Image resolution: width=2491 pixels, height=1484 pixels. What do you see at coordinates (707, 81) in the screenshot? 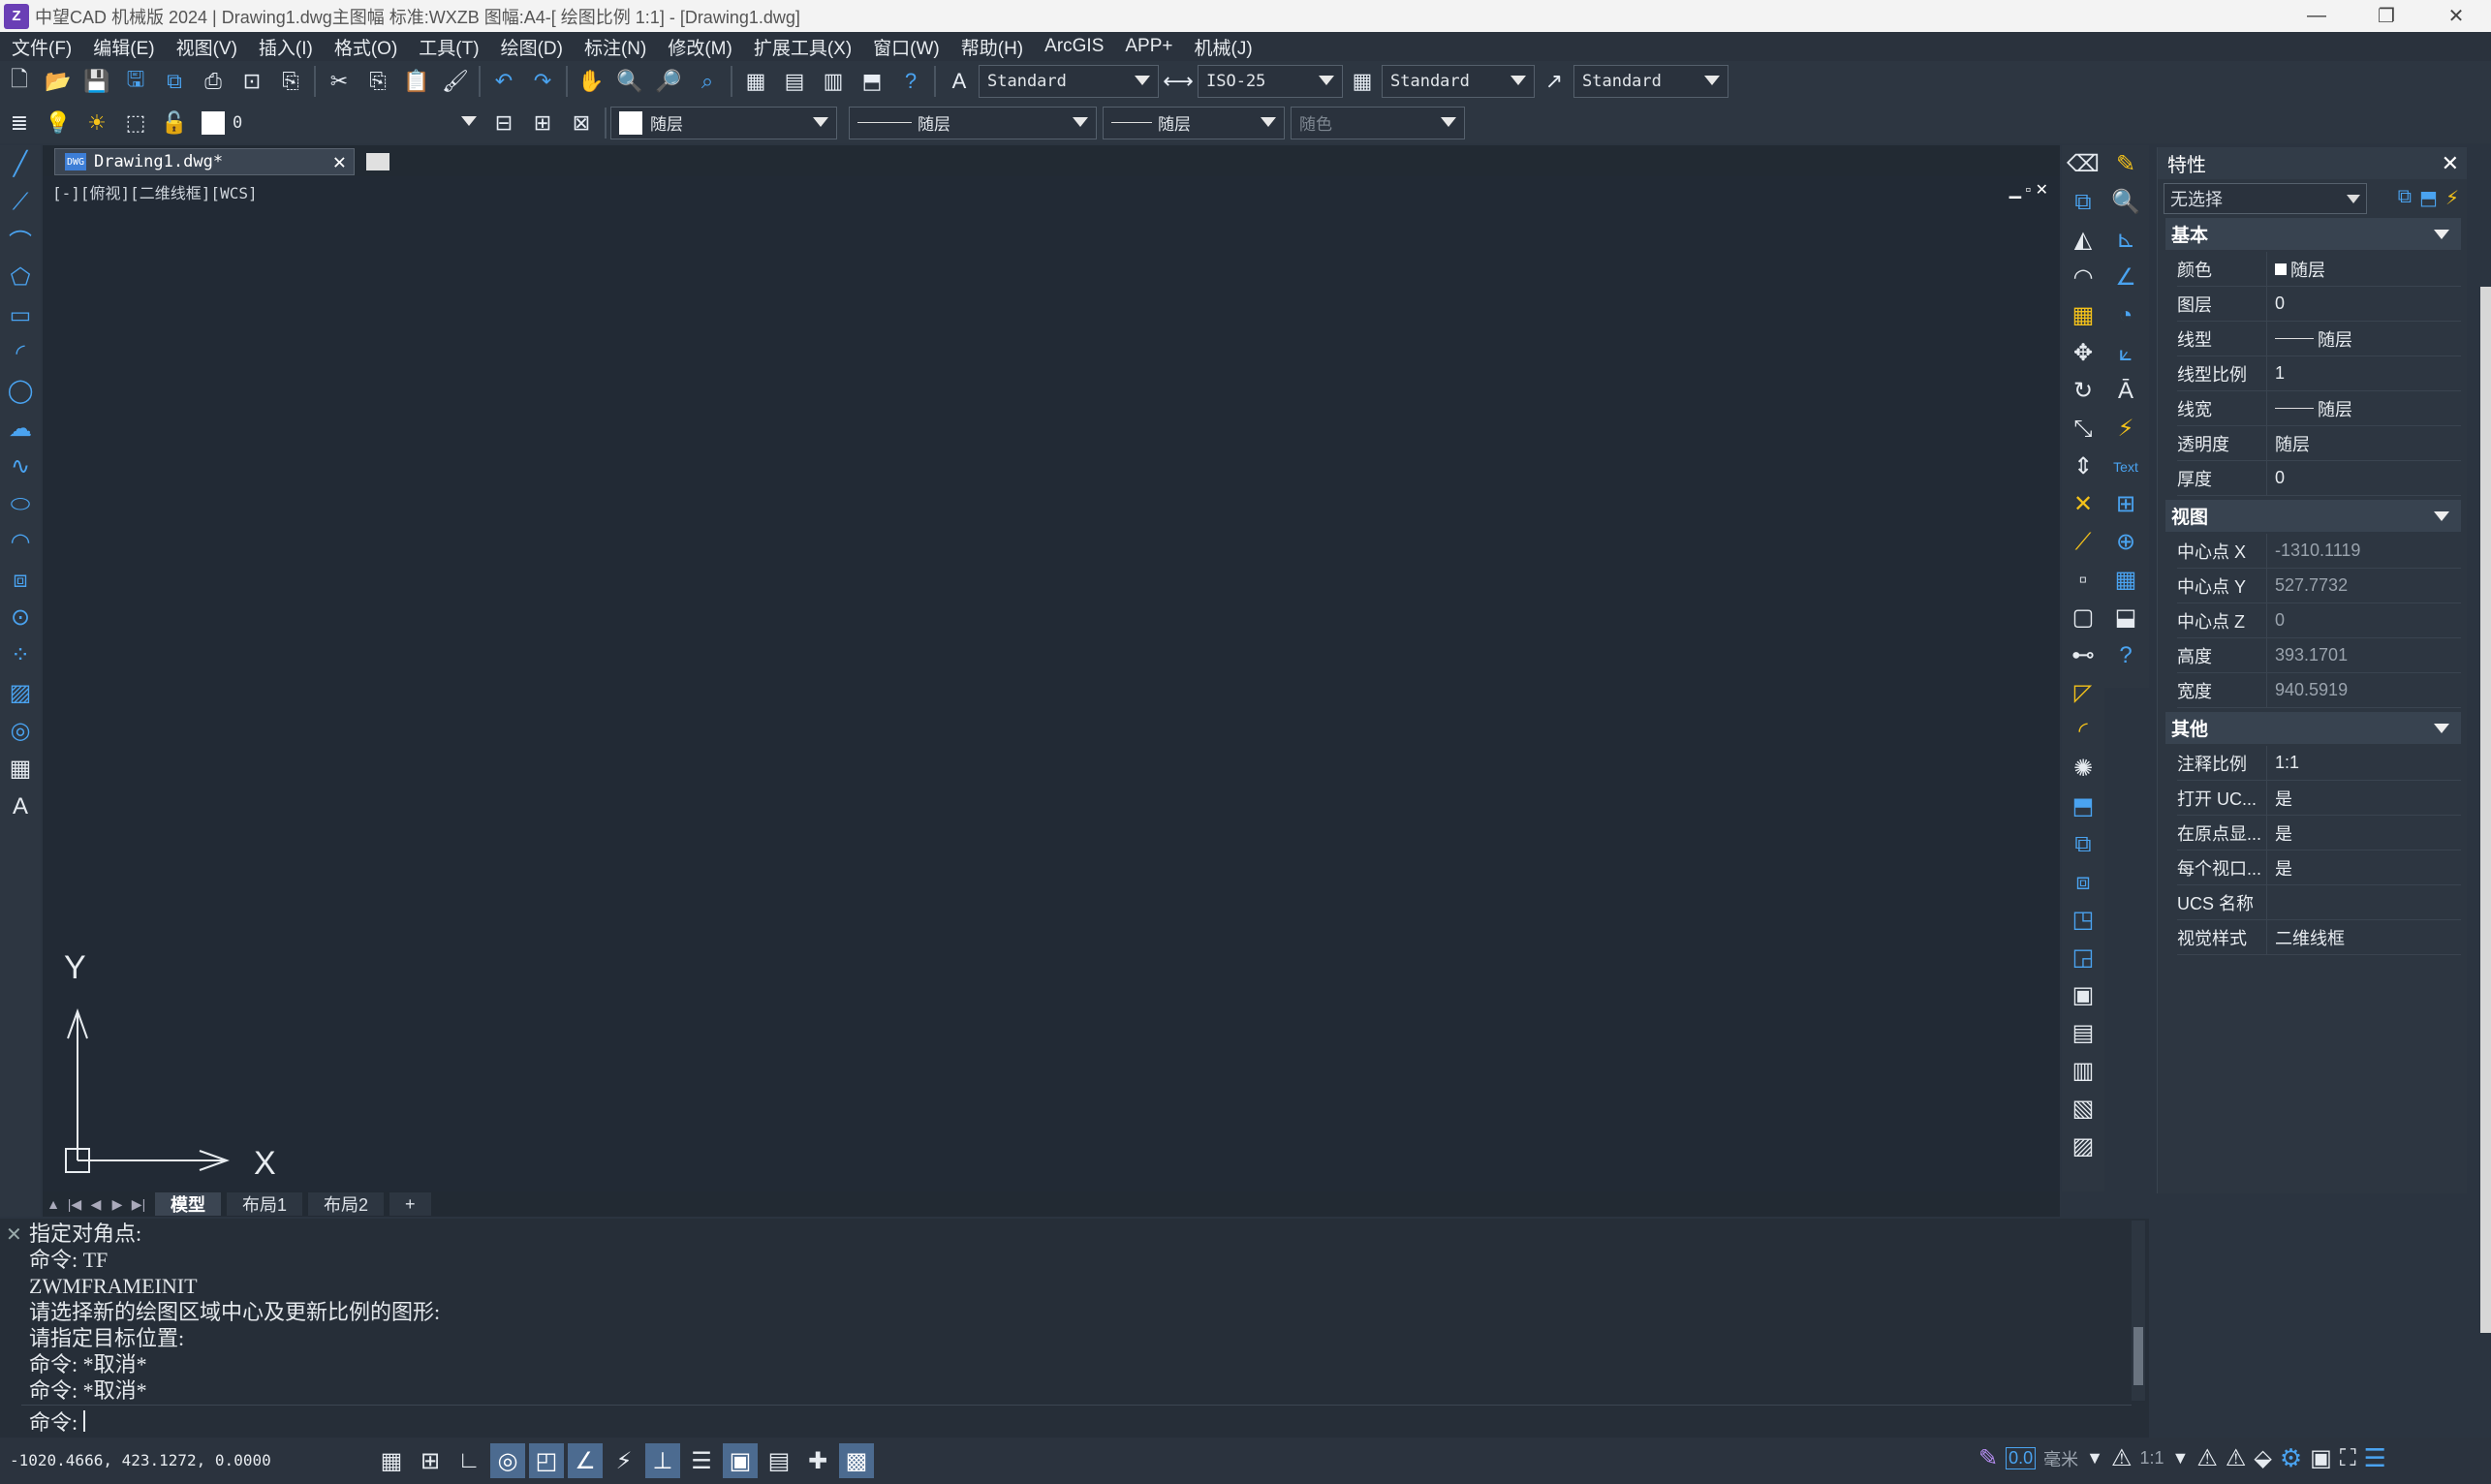
I see `zoom-previous-icon: ⌕` at bounding box center [707, 81].